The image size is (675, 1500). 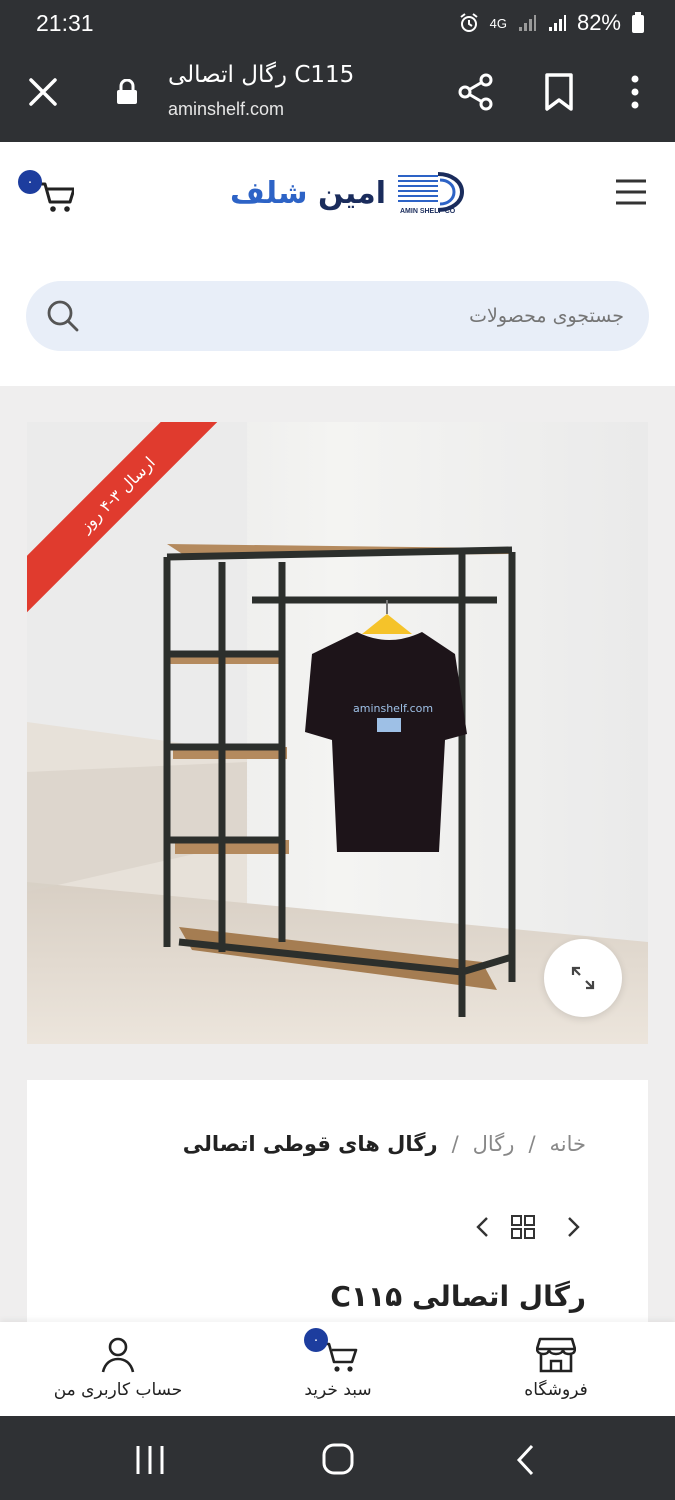 I want to click on search-icon, so click(x=63, y=316).